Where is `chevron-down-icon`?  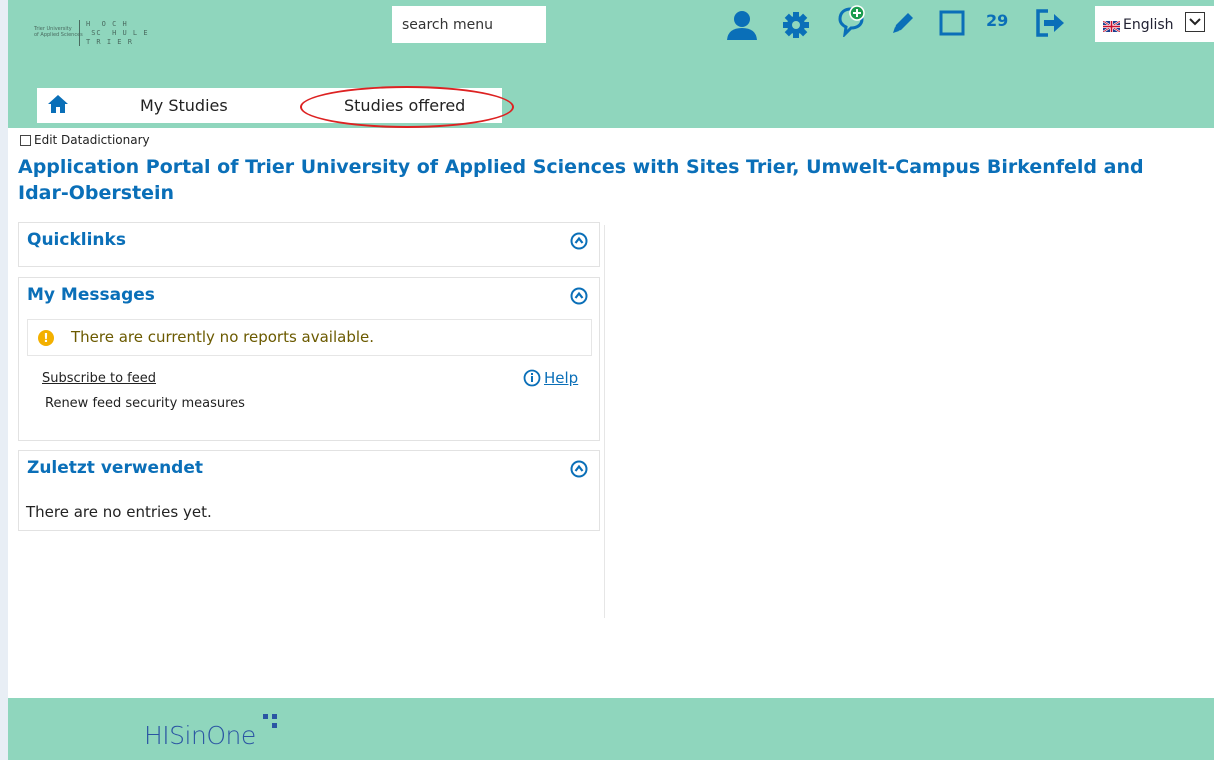 chevron-down-icon is located at coordinates (1195, 22).